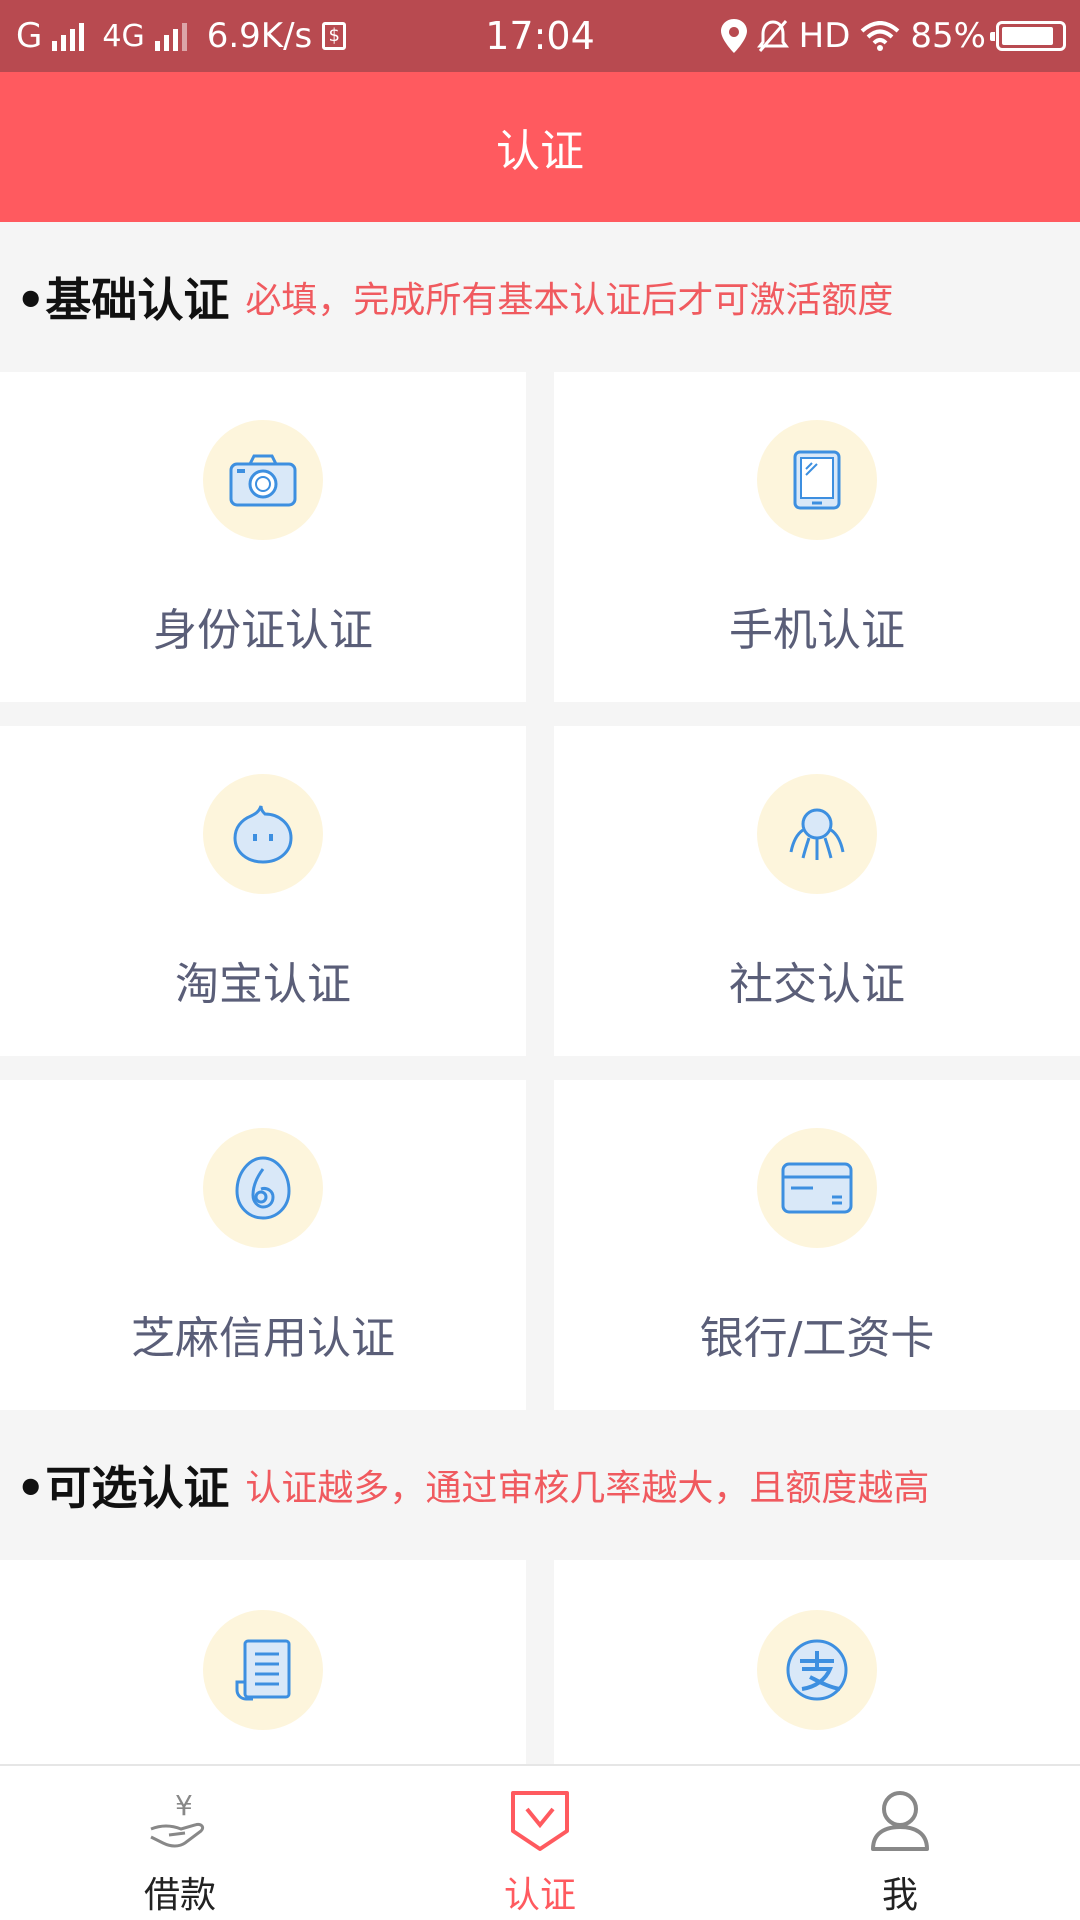 This screenshot has height=1920, width=1080. What do you see at coordinates (817, 984) in the screenshot?
I see `card-label: 社交认证` at bounding box center [817, 984].